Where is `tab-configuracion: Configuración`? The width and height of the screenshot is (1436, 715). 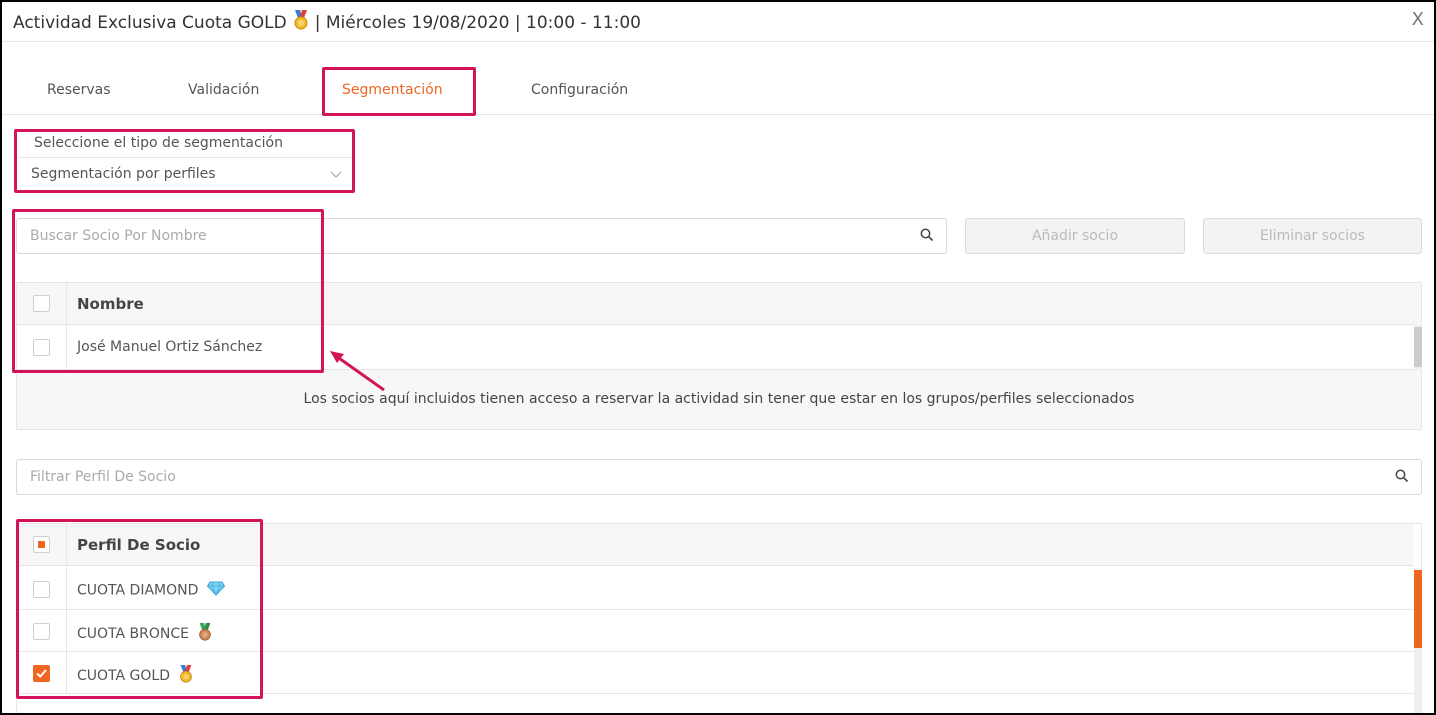 tab-configuracion: Configuración is located at coordinates (579, 90).